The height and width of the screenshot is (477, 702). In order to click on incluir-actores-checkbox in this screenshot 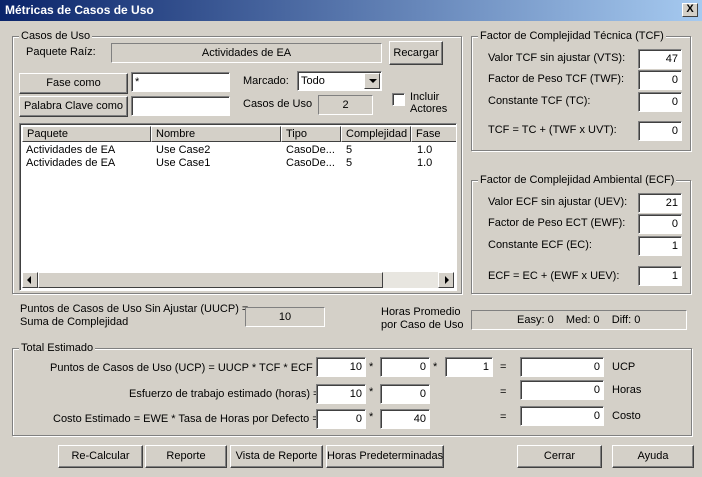, I will do `click(398, 99)`.